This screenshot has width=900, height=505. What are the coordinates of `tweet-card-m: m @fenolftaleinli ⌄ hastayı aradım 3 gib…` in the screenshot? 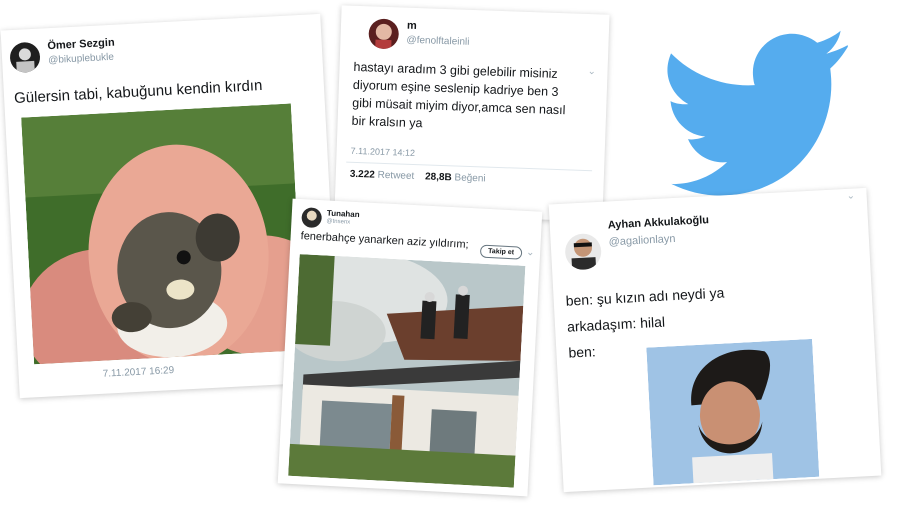 It's located at (472, 113).